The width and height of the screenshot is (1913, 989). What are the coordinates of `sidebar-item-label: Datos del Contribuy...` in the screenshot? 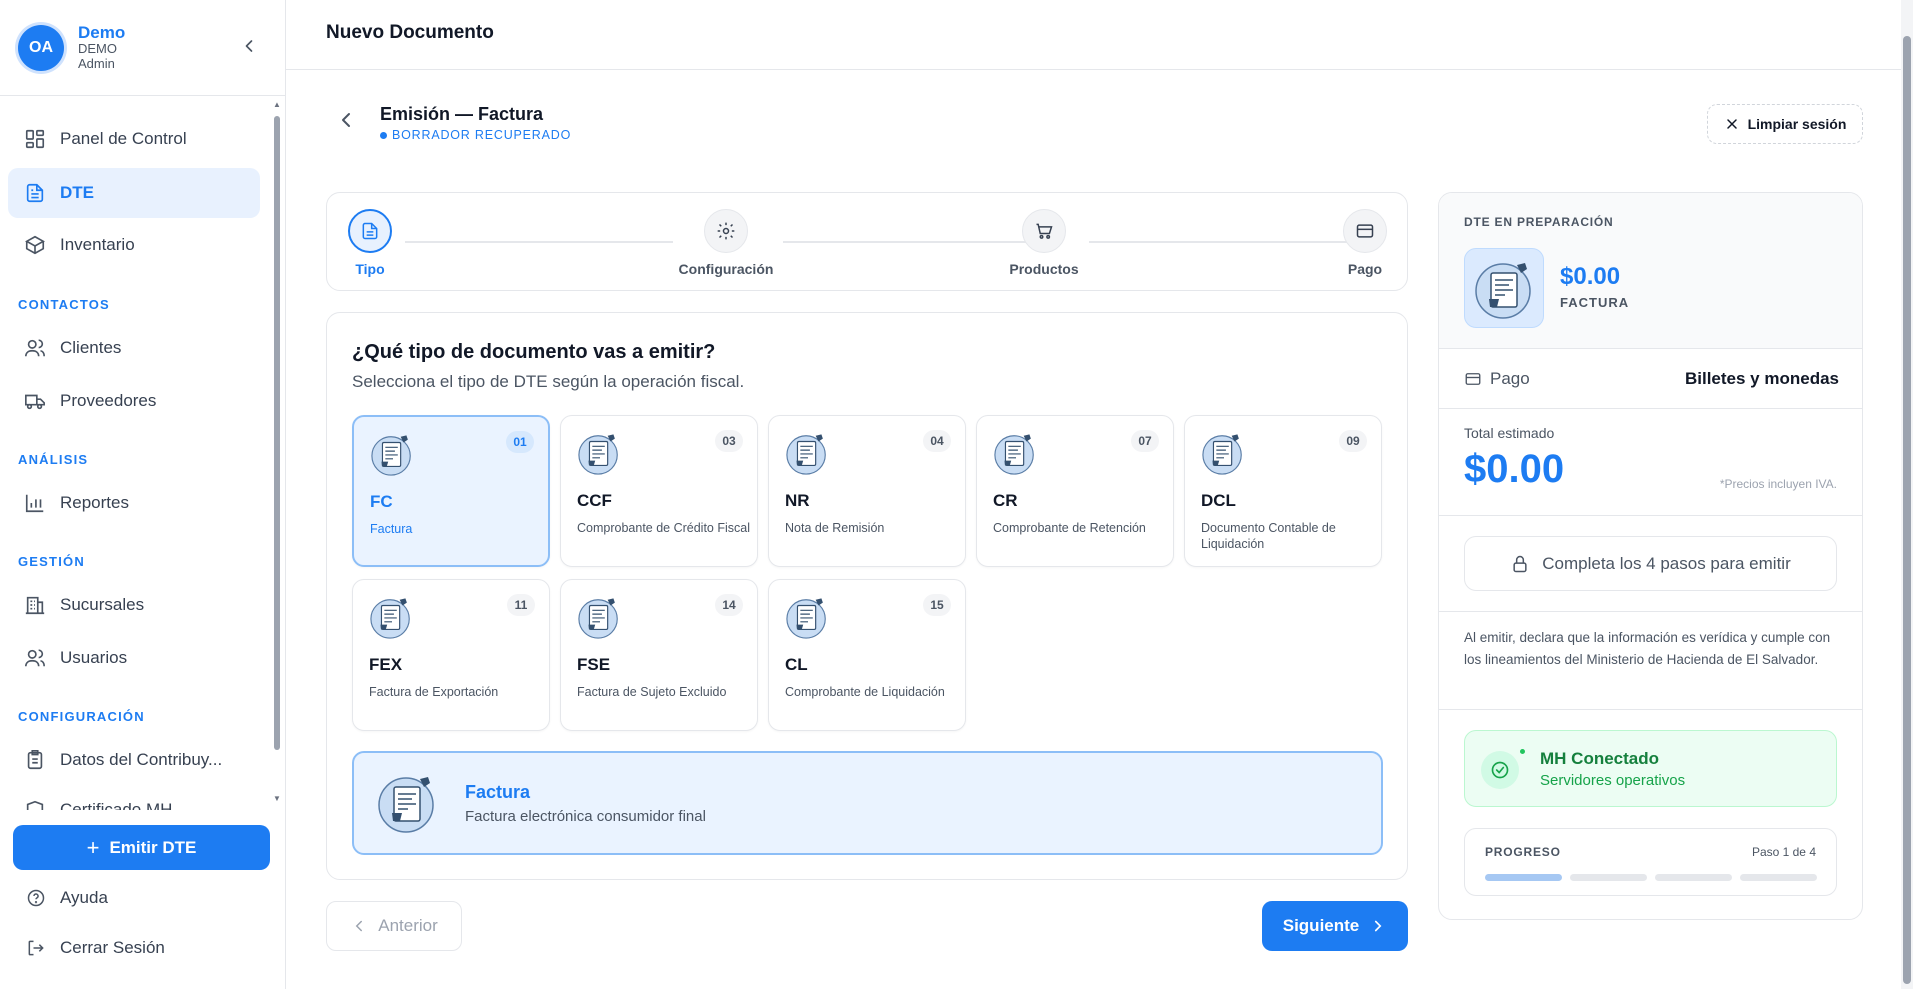 It's located at (141, 759).